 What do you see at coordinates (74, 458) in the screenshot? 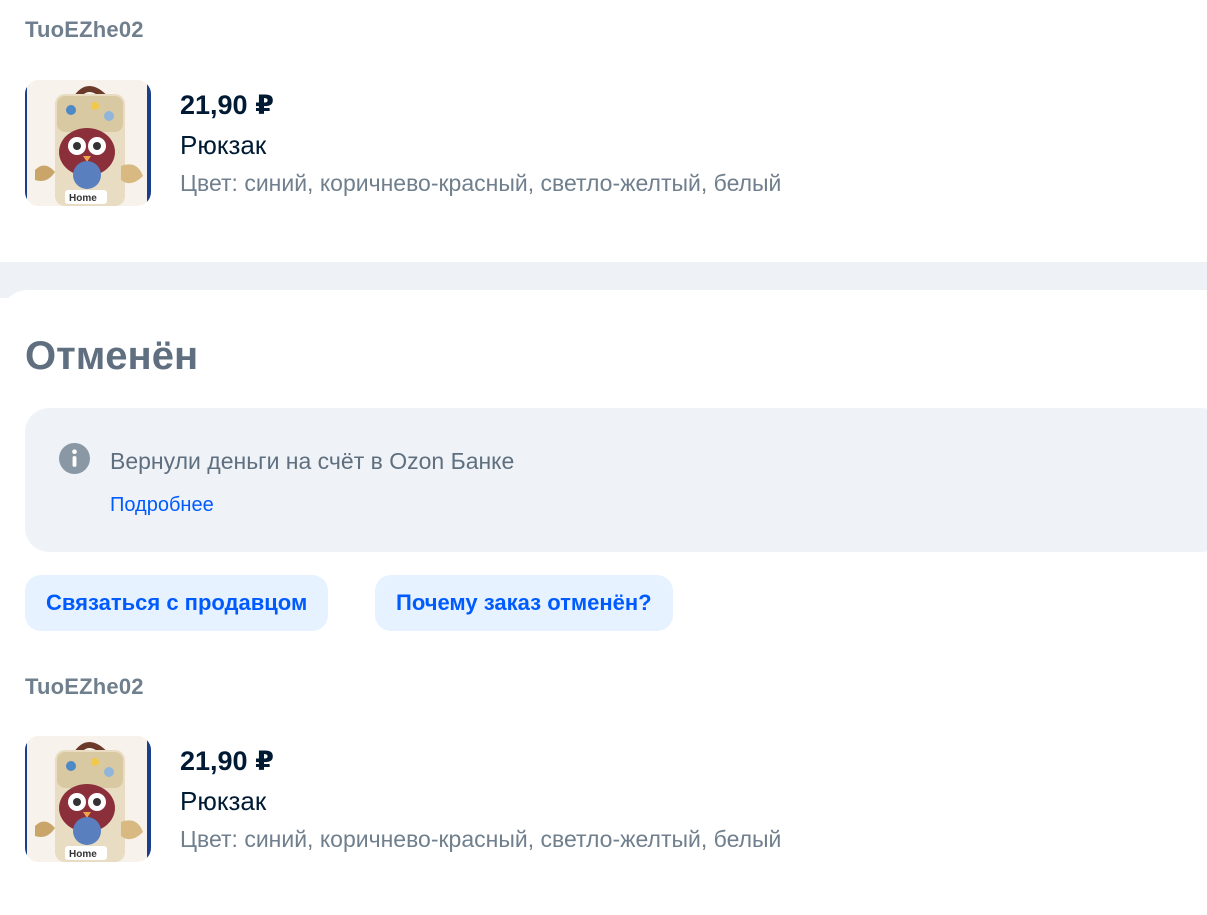
I see `info-icon` at bounding box center [74, 458].